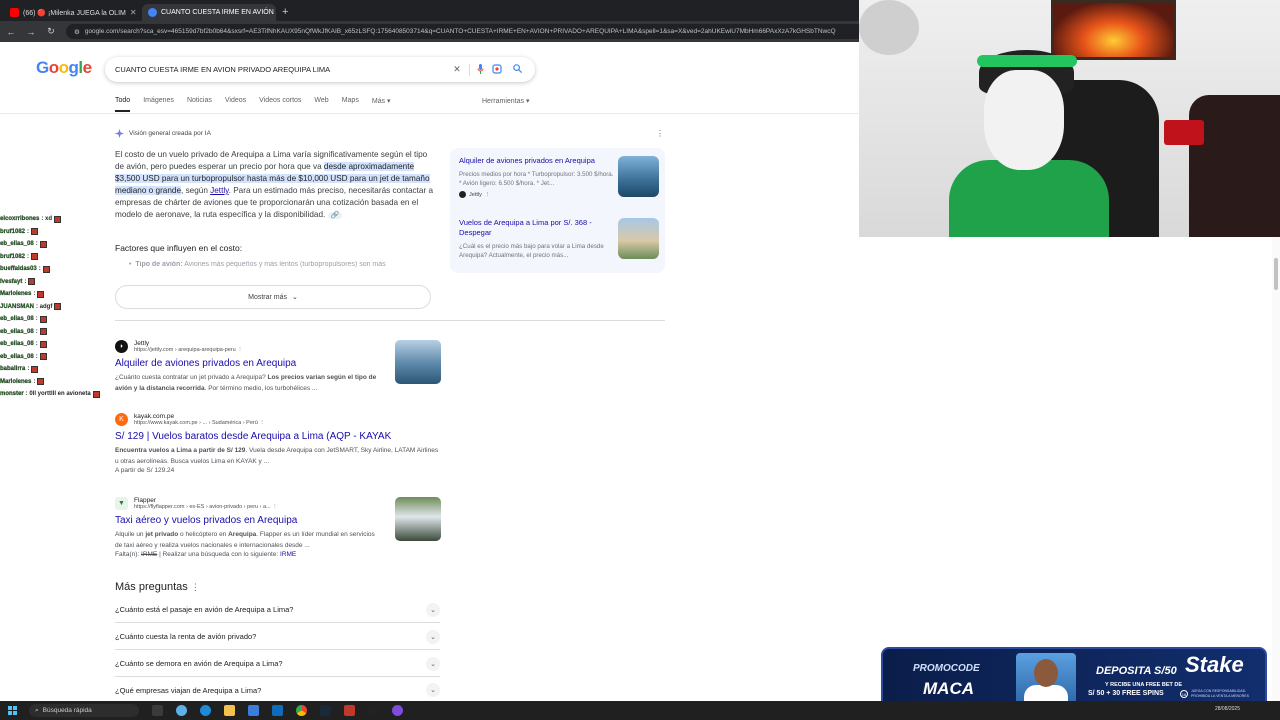 The height and width of the screenshot is (720, 1280). What do you see at coordinates (288, 554) in the screenshot?
I see `search-with-link: IRME` at bounding box center [288, 554].